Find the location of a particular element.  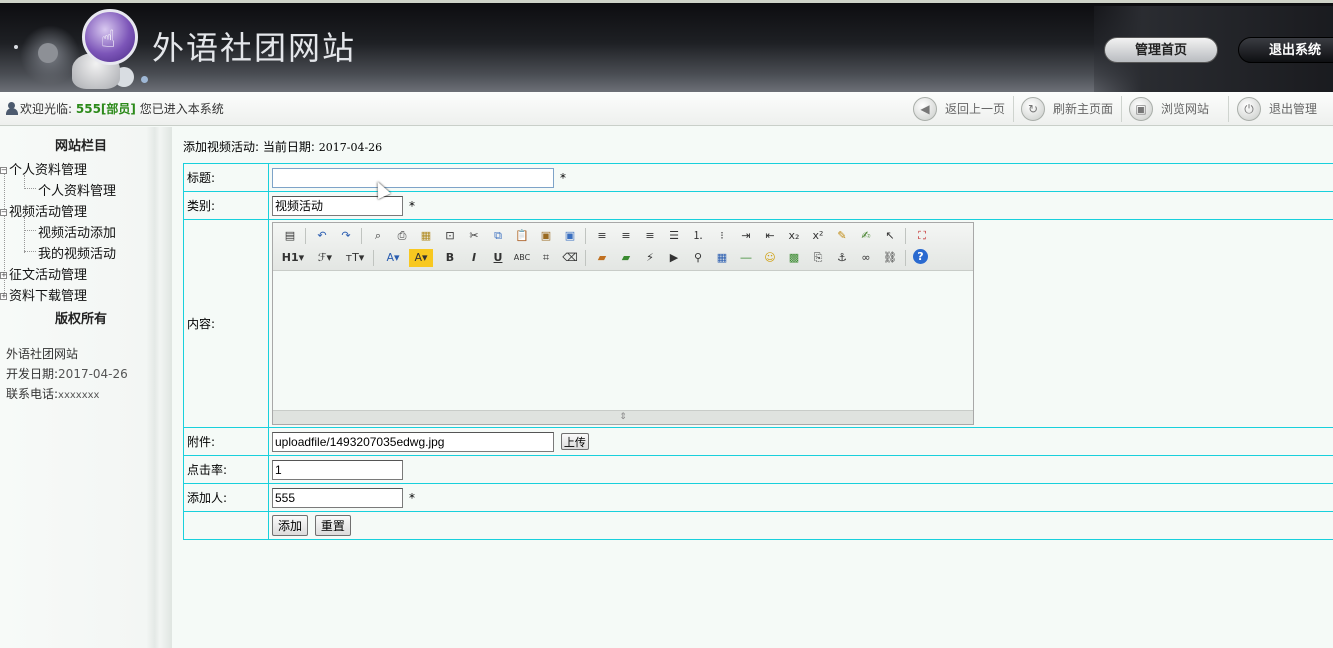

align-center-icon: ≡ is located at coordinates (626, 236).